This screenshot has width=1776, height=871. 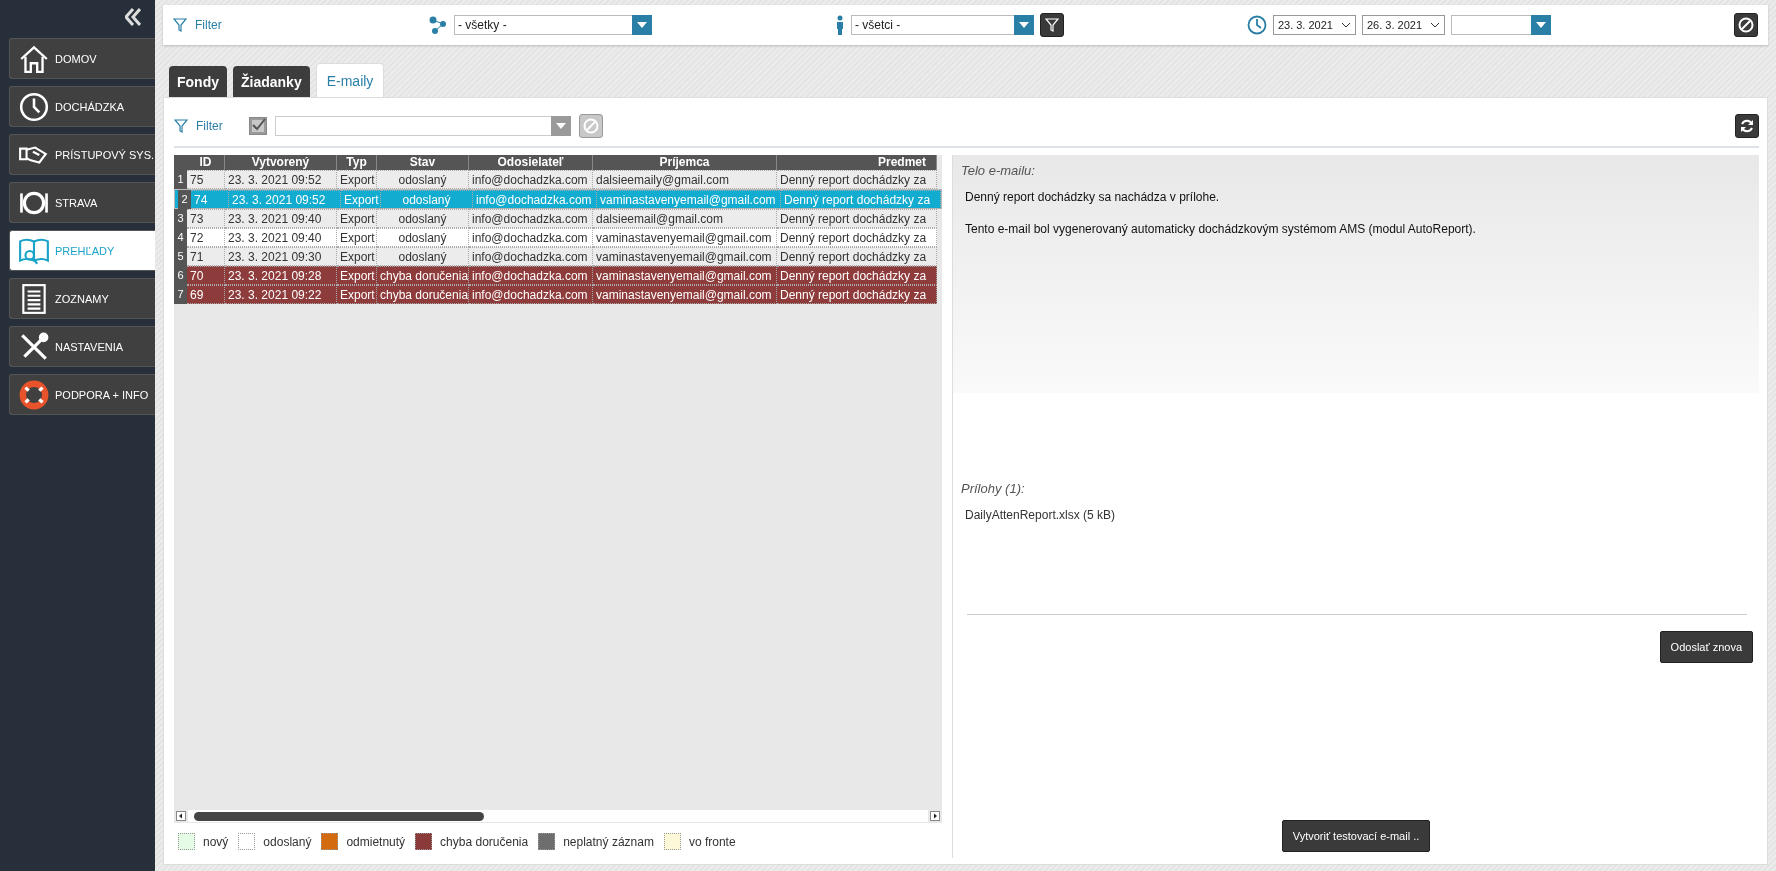 I want to click on refresh-button, so click(x=1747, y=126).